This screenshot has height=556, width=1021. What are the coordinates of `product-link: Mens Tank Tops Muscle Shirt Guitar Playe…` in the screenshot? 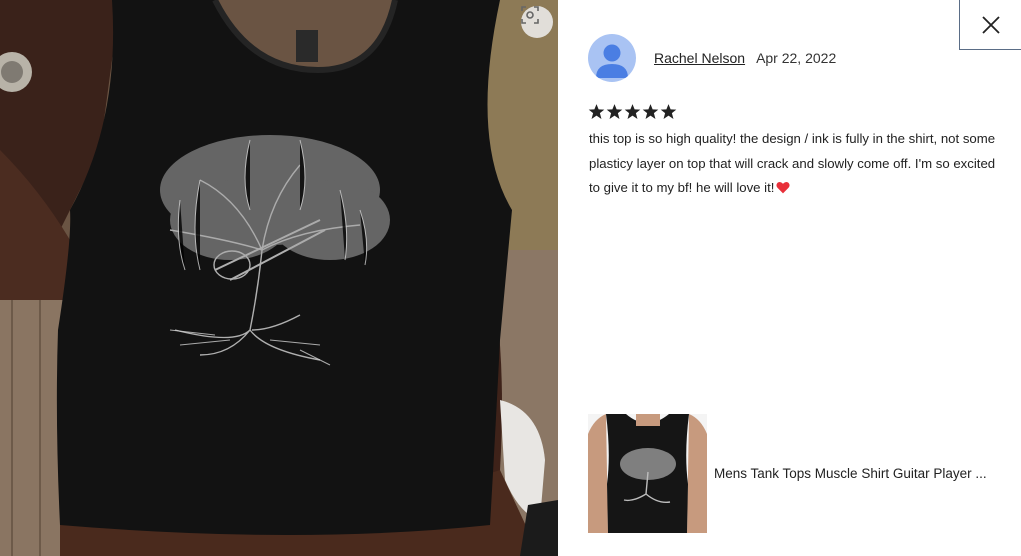 It's located at (801, 473).